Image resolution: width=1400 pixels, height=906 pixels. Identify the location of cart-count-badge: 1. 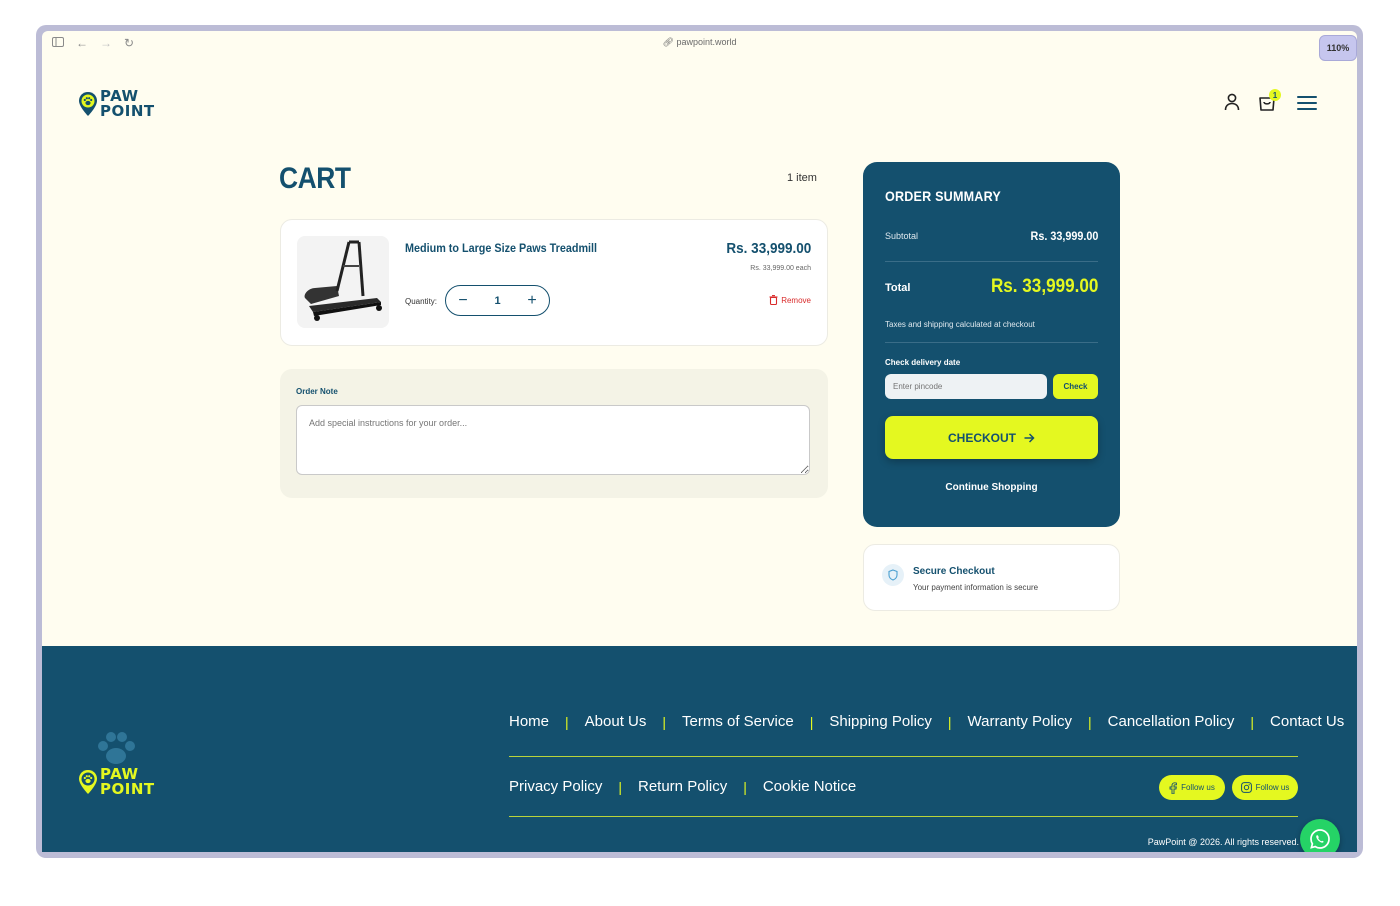
(1275, 95).